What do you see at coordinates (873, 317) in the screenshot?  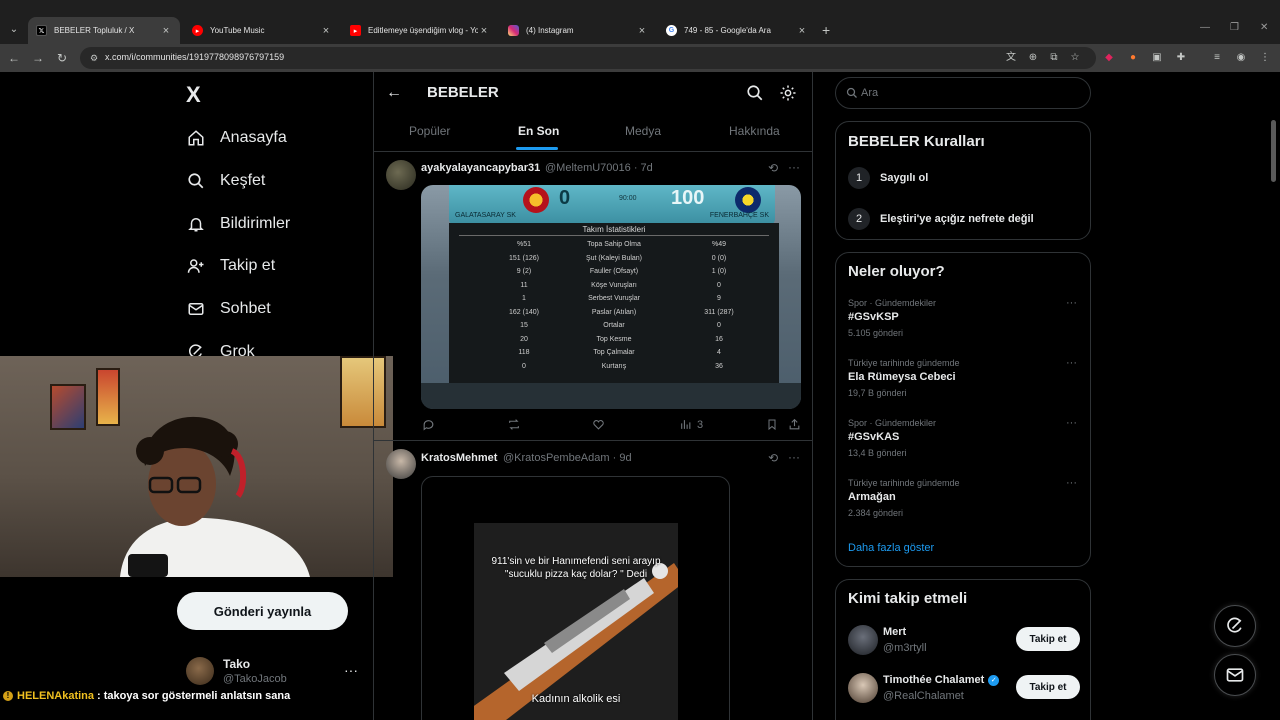 I see `trend-name: #GSvKSP` at bounding box center [873, 317].